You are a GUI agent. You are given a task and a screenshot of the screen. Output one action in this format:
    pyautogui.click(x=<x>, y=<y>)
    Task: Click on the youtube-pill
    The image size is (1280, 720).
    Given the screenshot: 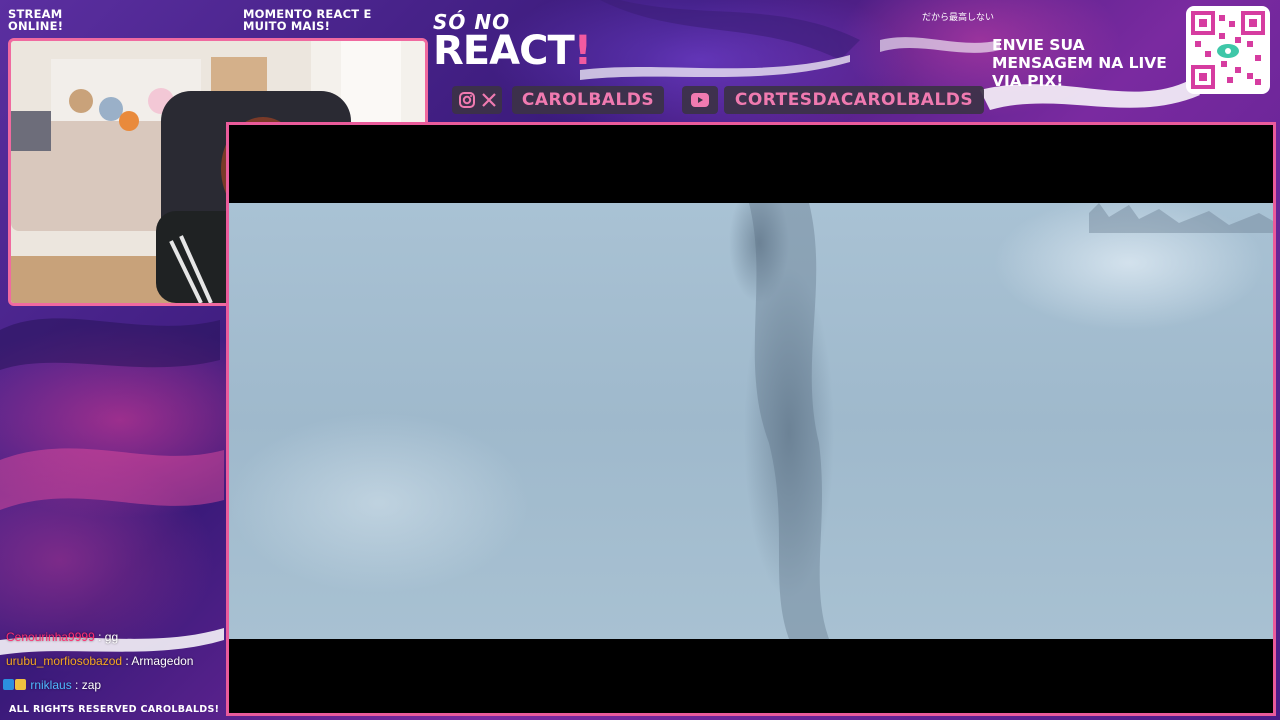 What is the action you would take?
    pyautogui.click(x=700, y=100)
    